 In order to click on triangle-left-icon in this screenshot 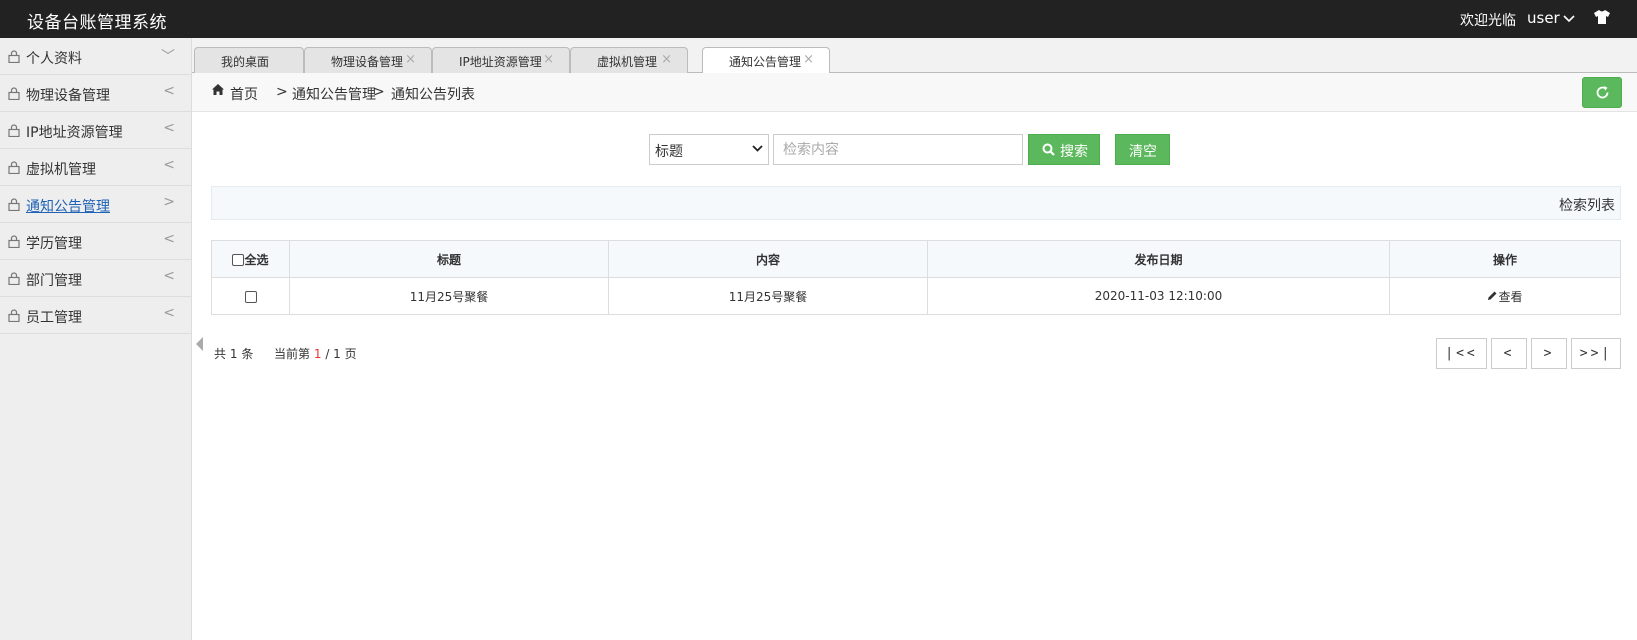, I will do `click(199, 344)`.